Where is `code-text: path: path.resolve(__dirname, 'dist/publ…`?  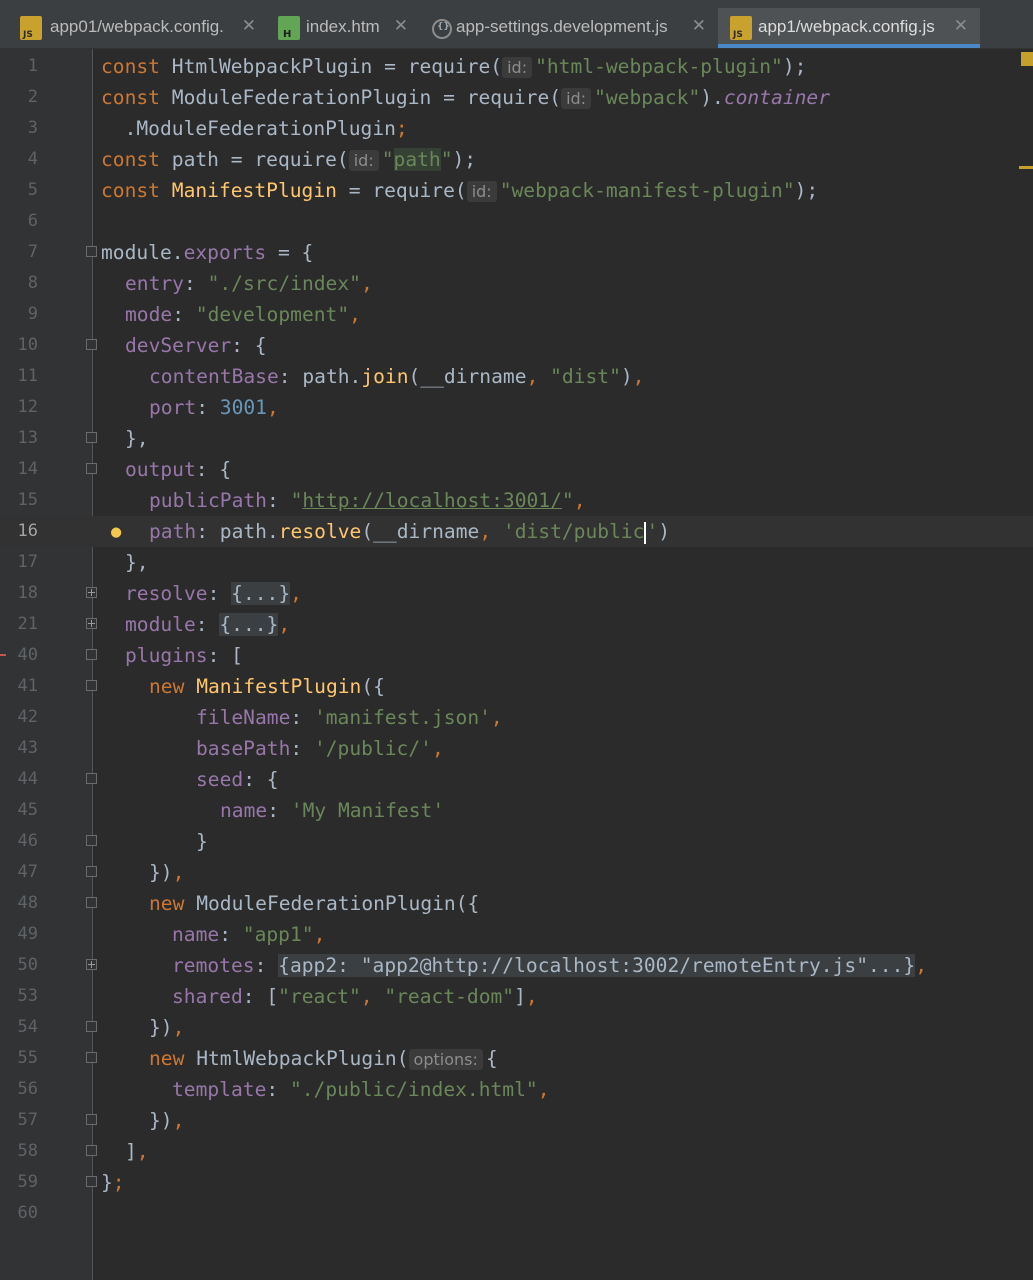 code-text: path: path.resolve(__dirname, 'dist/publ… is located at coordinates (410, 532).